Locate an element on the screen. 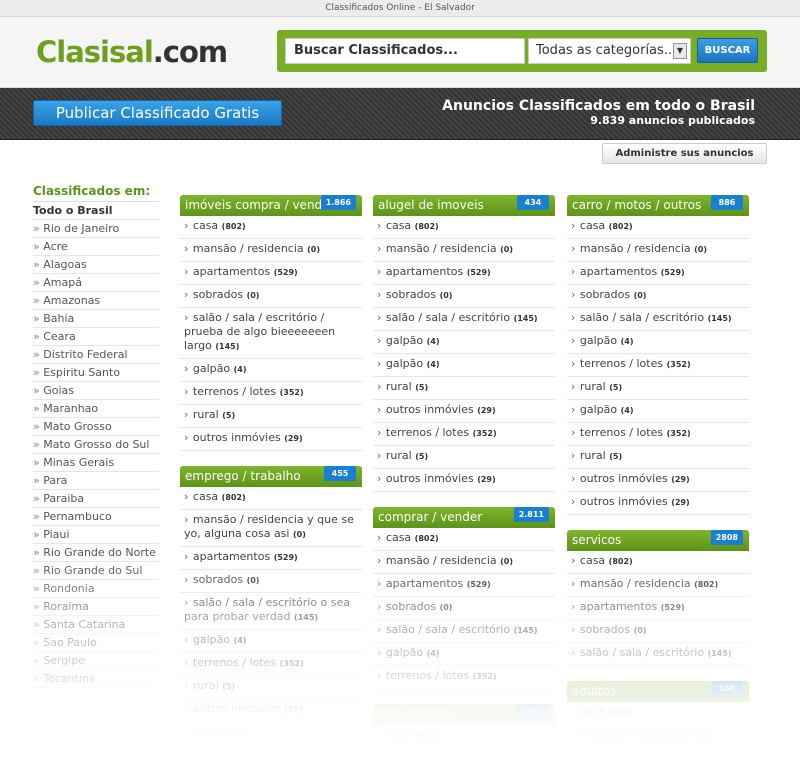 This screenshot has height=763, width=800. subcategory-item: › mansão / residencia (802) is located at coordinates (658, 585).